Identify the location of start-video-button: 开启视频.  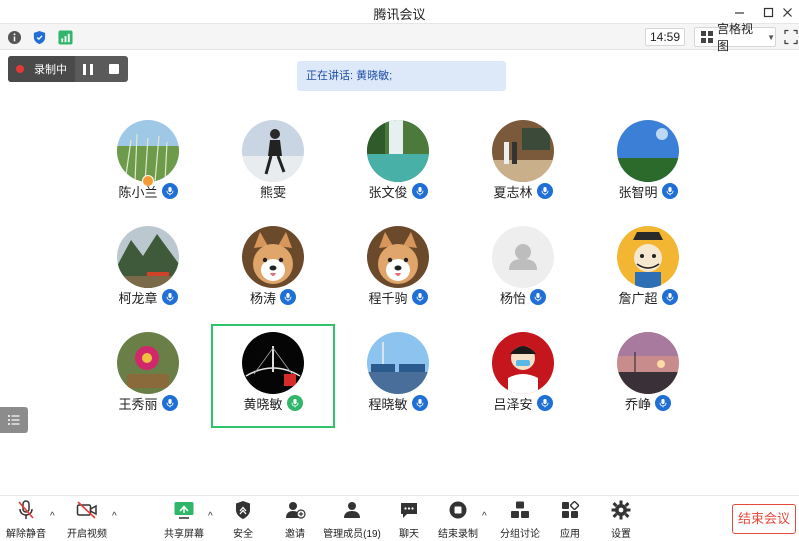
(87, 520).